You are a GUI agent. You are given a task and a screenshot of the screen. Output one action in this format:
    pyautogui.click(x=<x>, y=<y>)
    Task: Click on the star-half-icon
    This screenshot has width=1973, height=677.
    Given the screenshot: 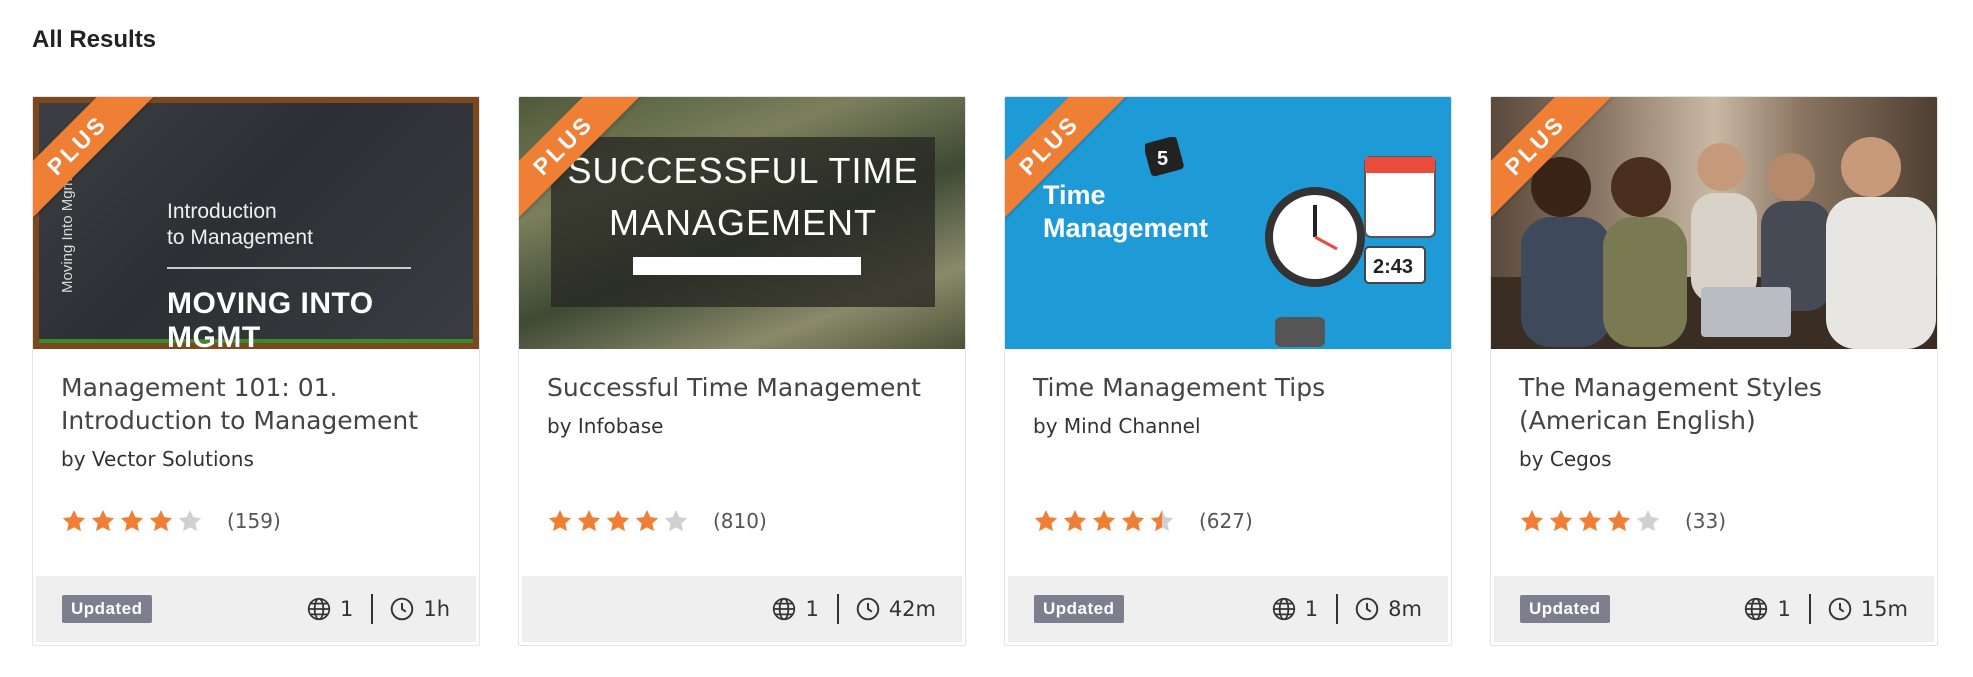 What is the action you would take?
    pyautogui.click(x=1162, y=520)
    